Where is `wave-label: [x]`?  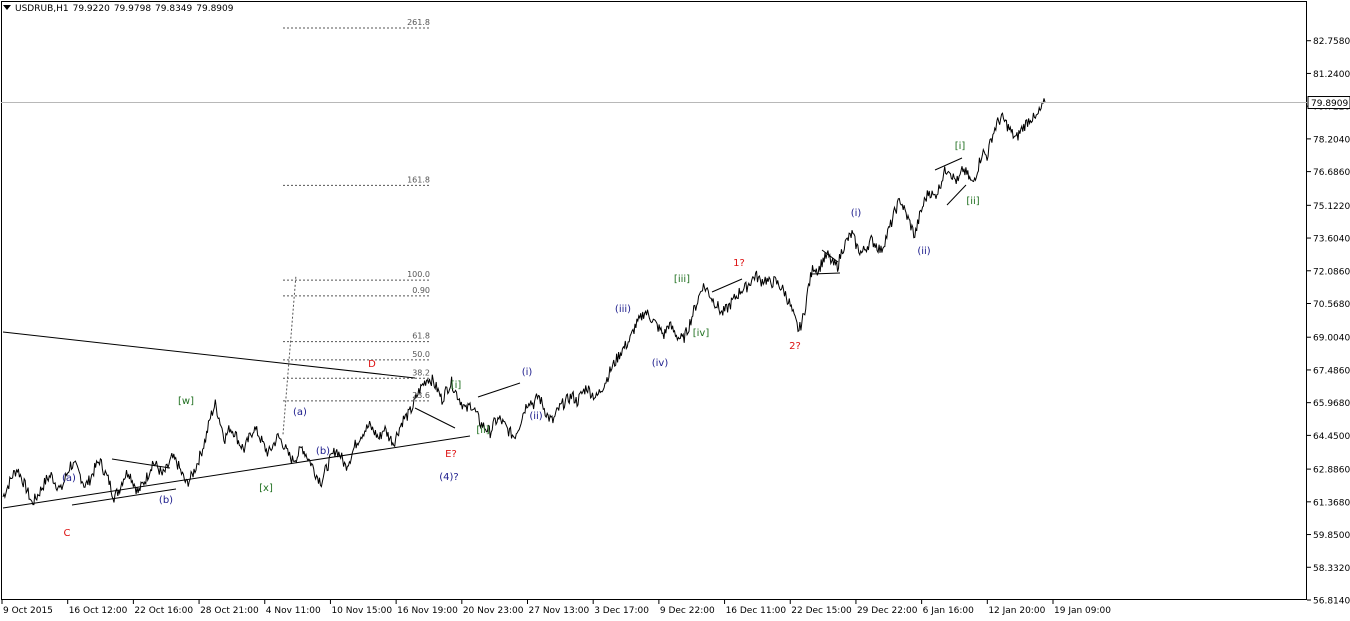 wave-label: [x] is located at coordinates (266, 488).